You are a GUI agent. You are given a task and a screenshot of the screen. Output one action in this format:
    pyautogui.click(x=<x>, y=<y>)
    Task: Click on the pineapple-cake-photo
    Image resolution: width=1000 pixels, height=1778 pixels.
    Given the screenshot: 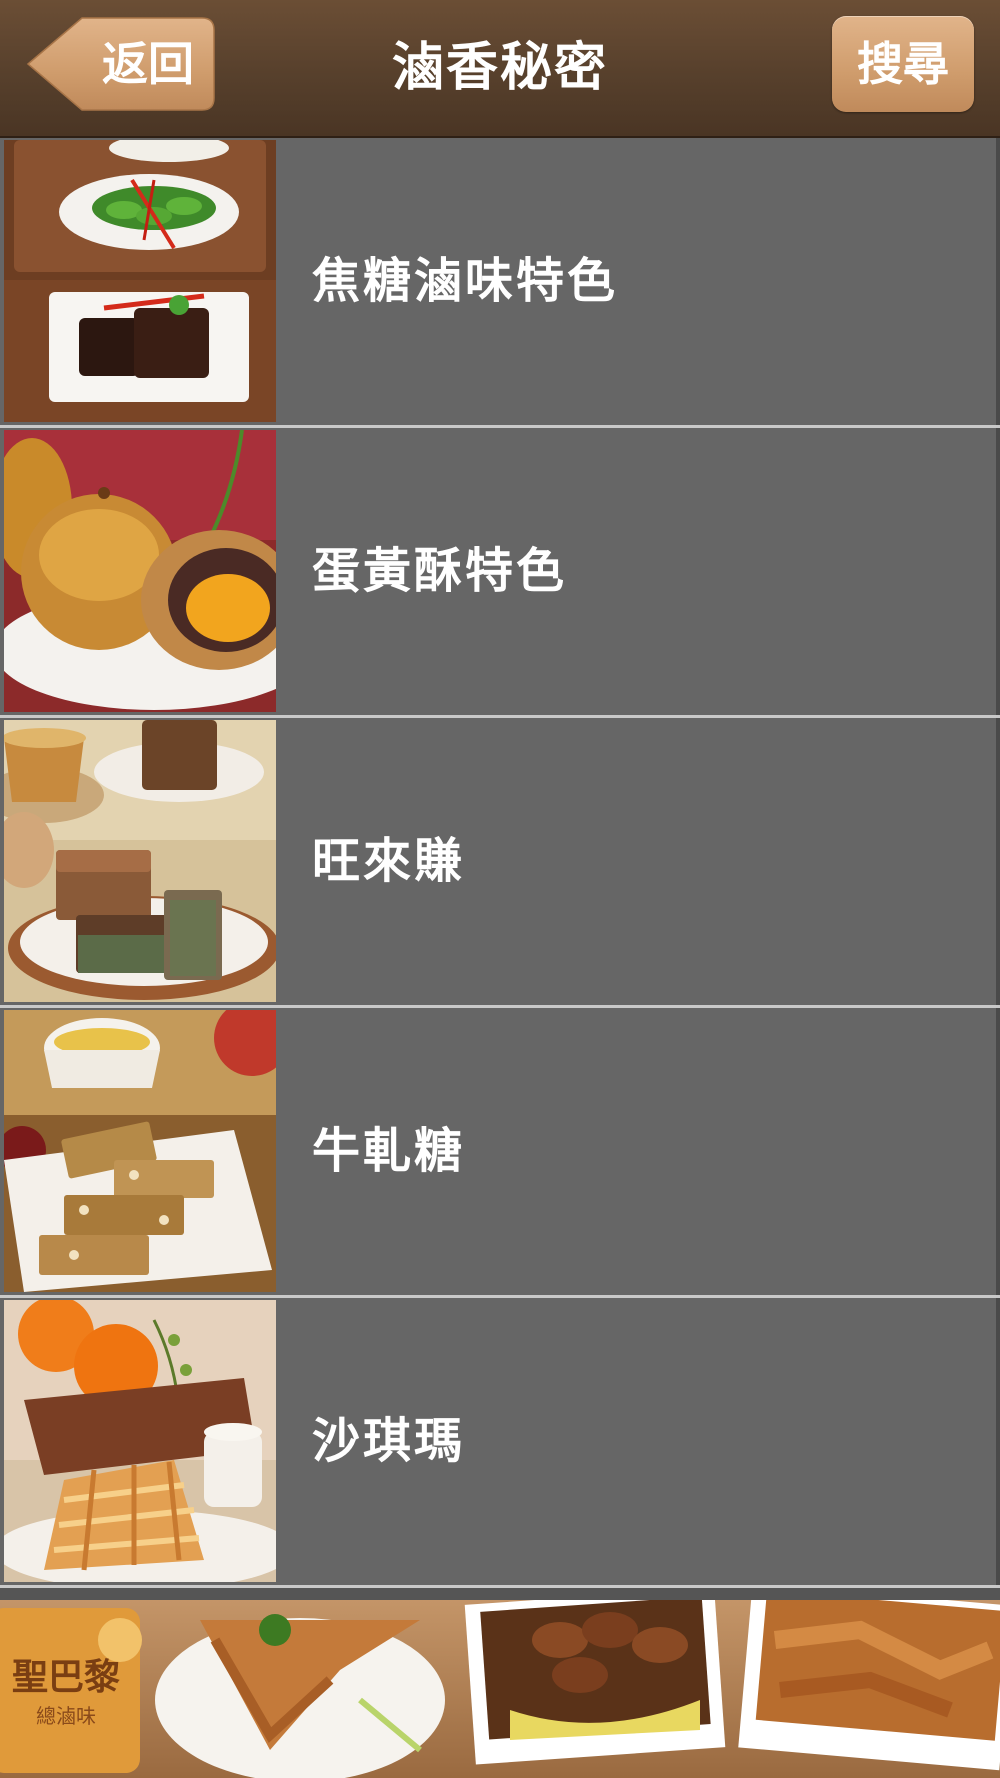 What is the action you would take?
    pyautogui.click(x=140, y=861)
    